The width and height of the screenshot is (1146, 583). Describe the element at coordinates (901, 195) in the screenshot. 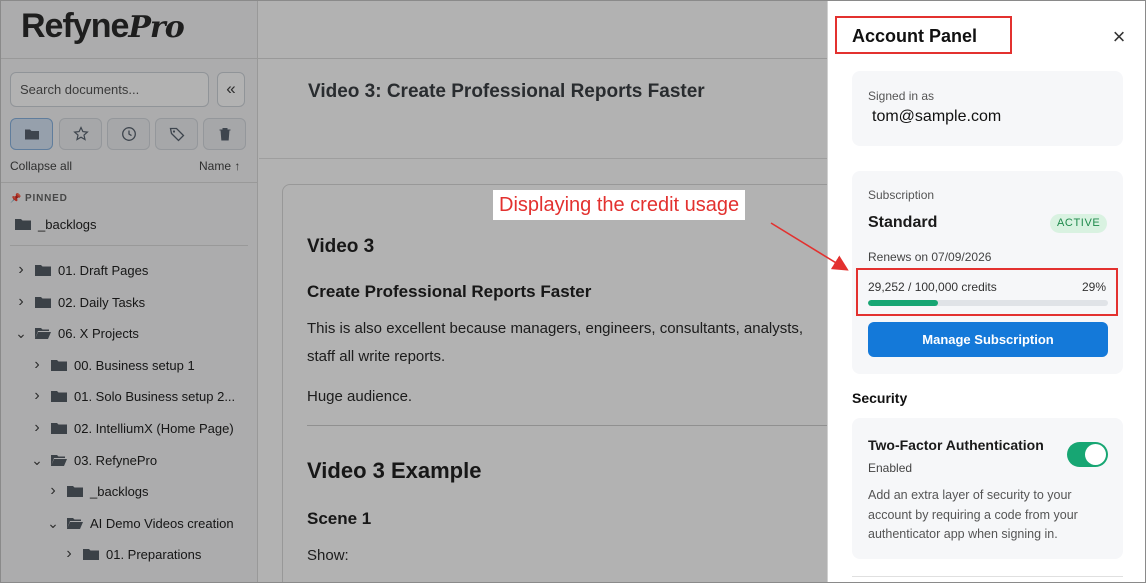

I see `subscription-label: Subscription` at that location.